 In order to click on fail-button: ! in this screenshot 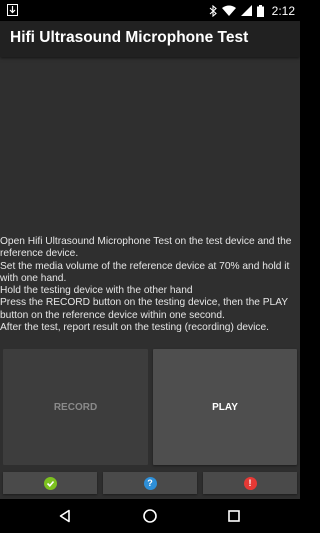, I will do `click(250, 483)`.